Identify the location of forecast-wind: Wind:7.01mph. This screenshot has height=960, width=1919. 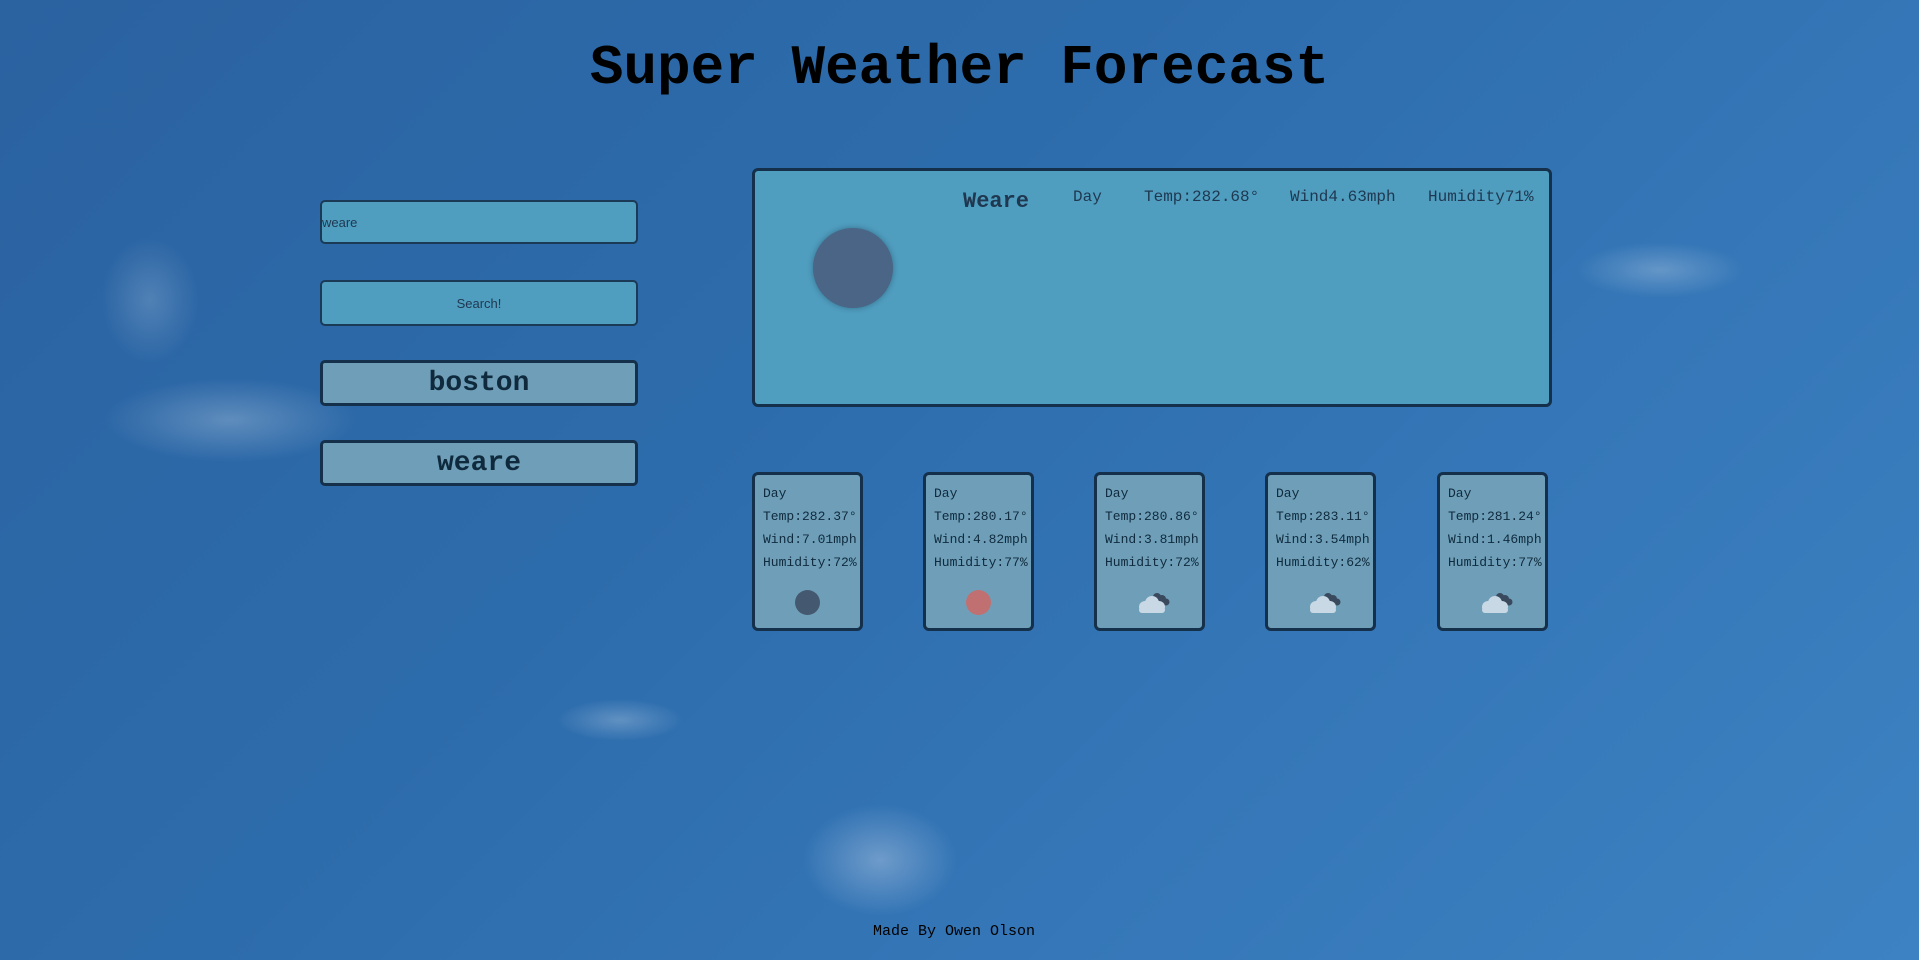
(810, 539).